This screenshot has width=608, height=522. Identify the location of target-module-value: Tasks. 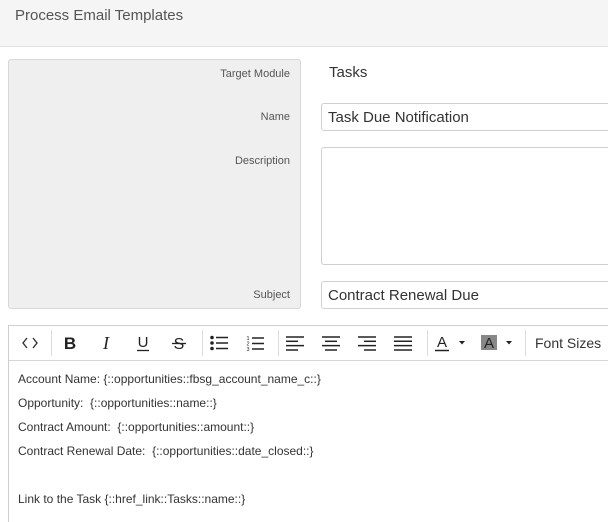
(348, 72).